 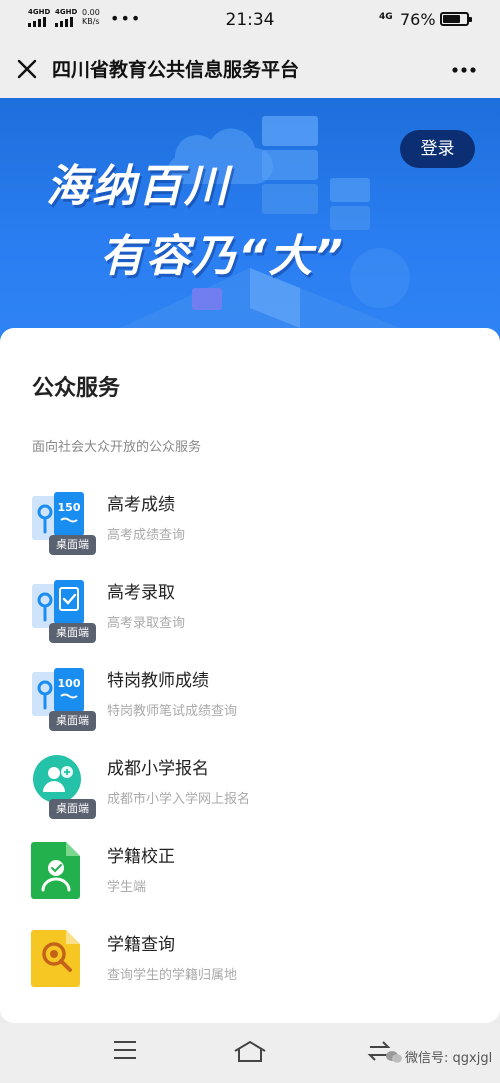 I want to click on close-button, so click(x=27, y=69).